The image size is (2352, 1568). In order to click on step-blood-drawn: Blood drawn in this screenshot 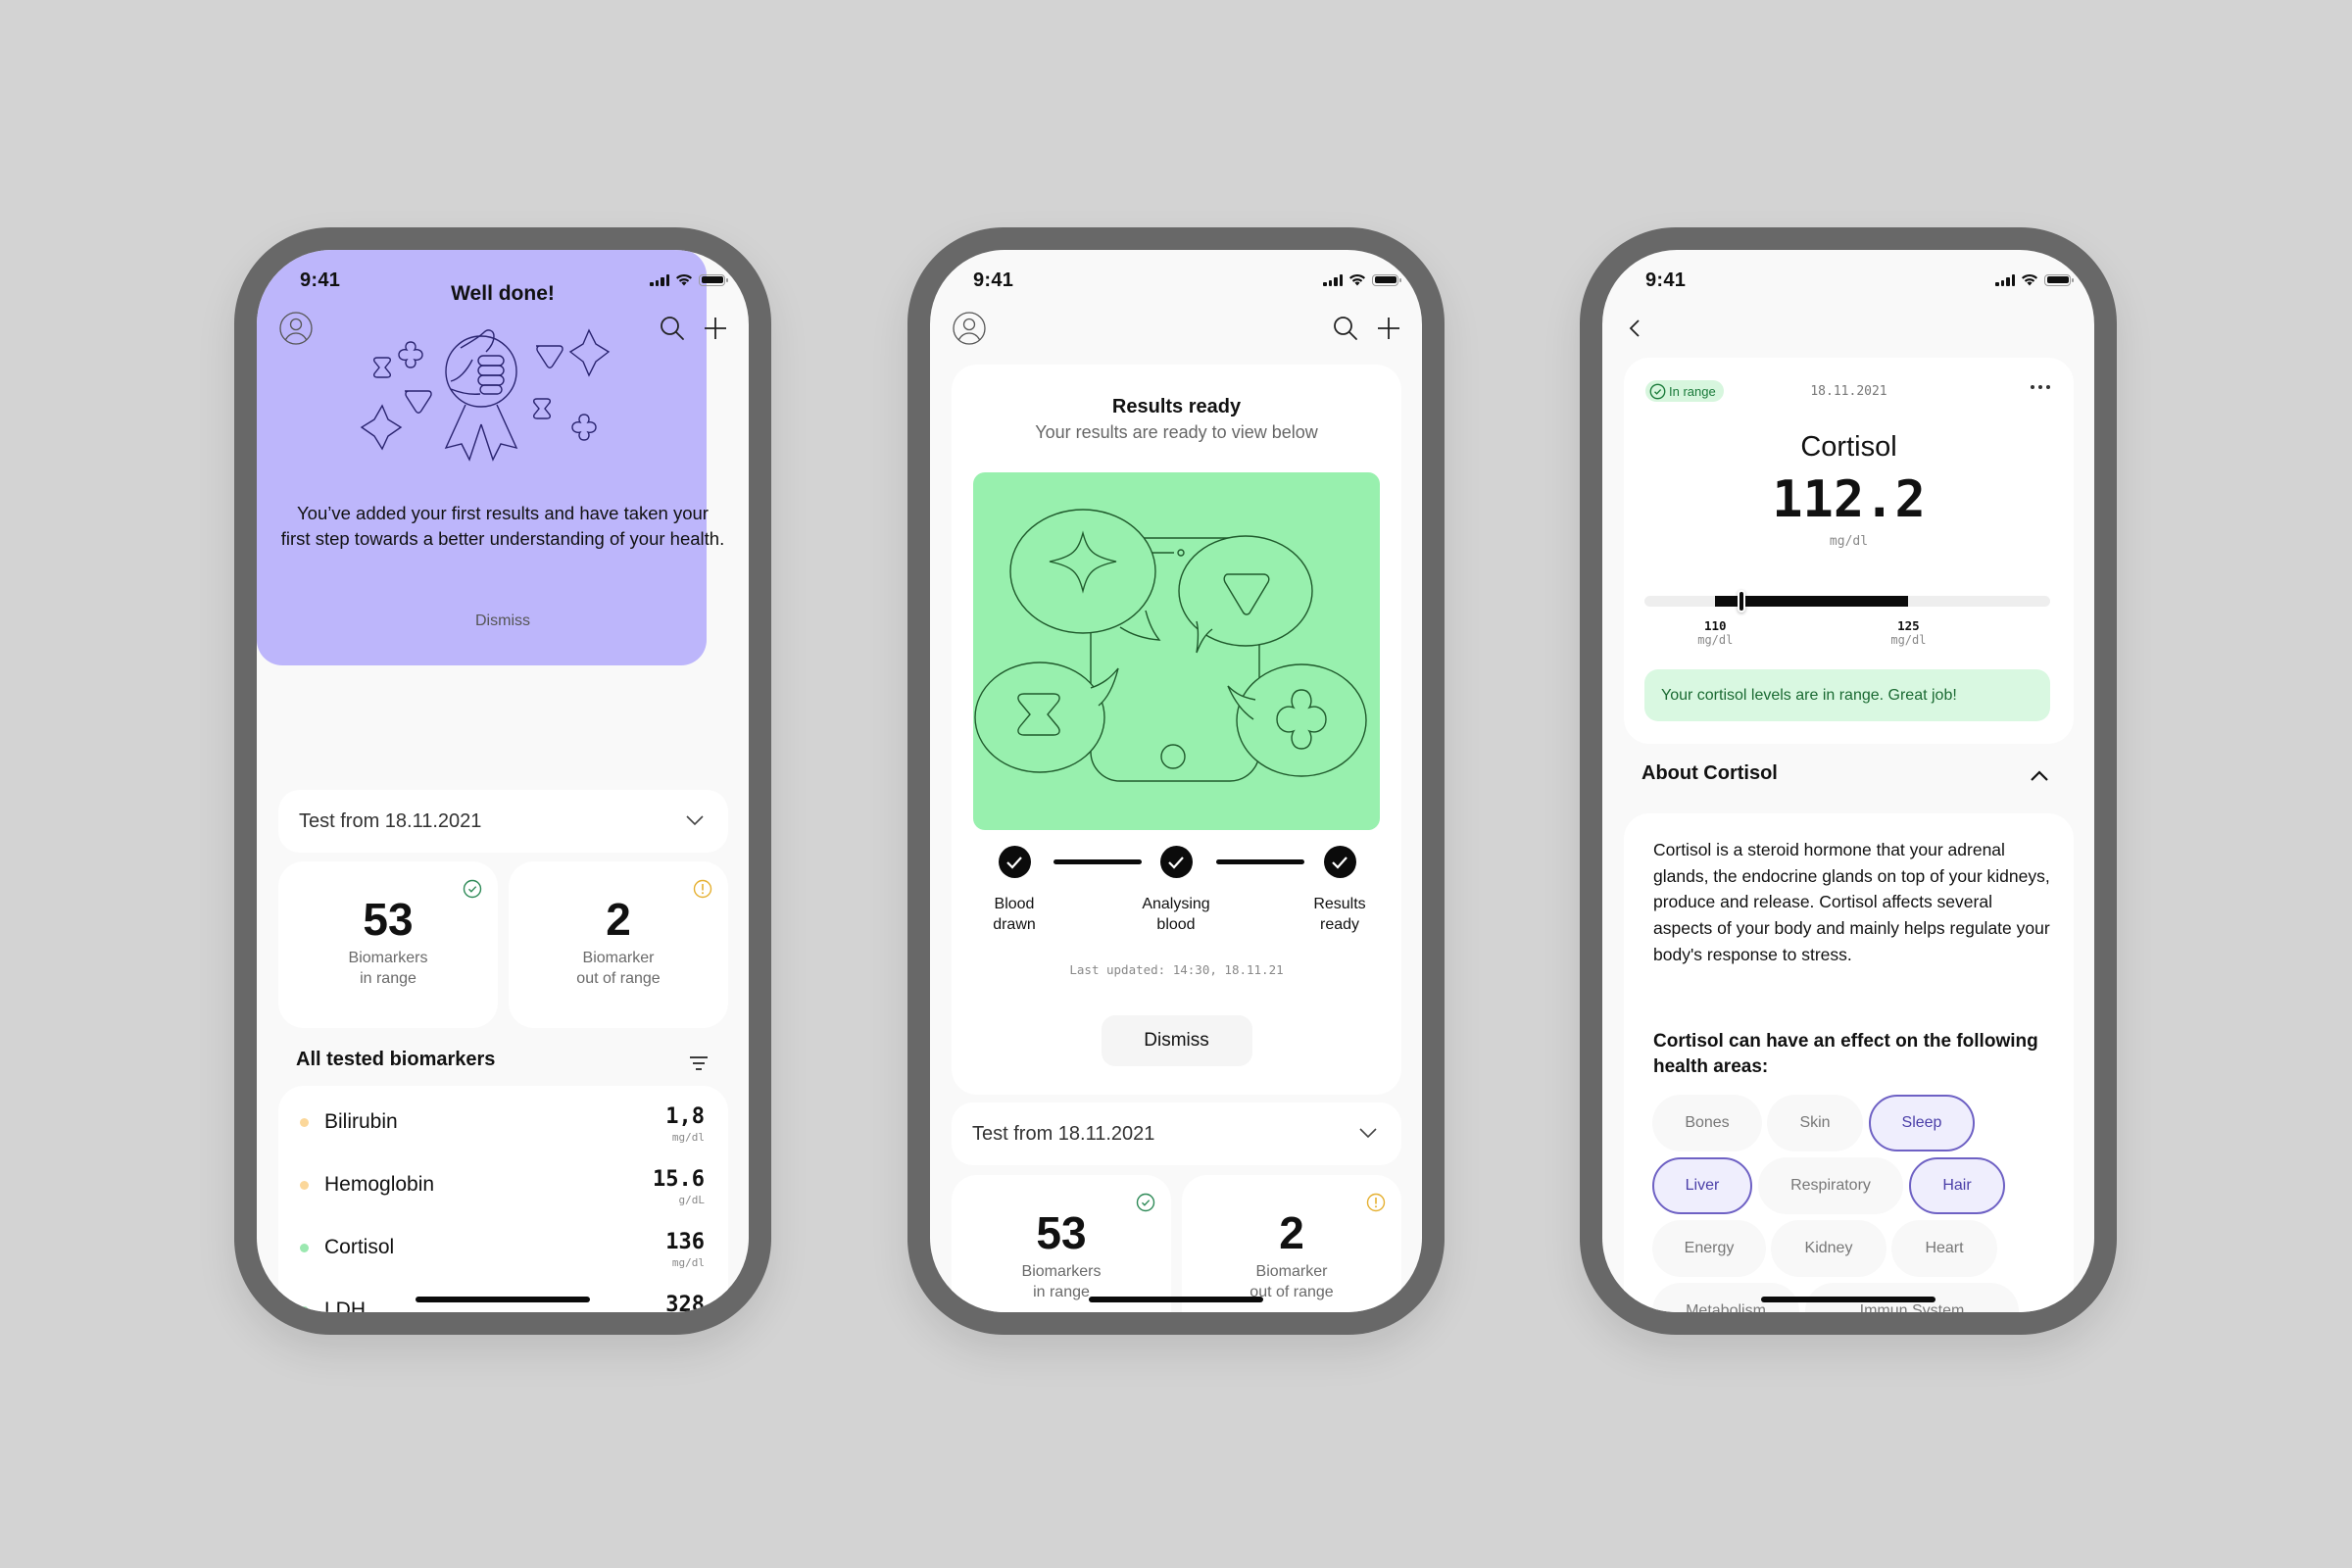, I will do `click(1014, 890)`.